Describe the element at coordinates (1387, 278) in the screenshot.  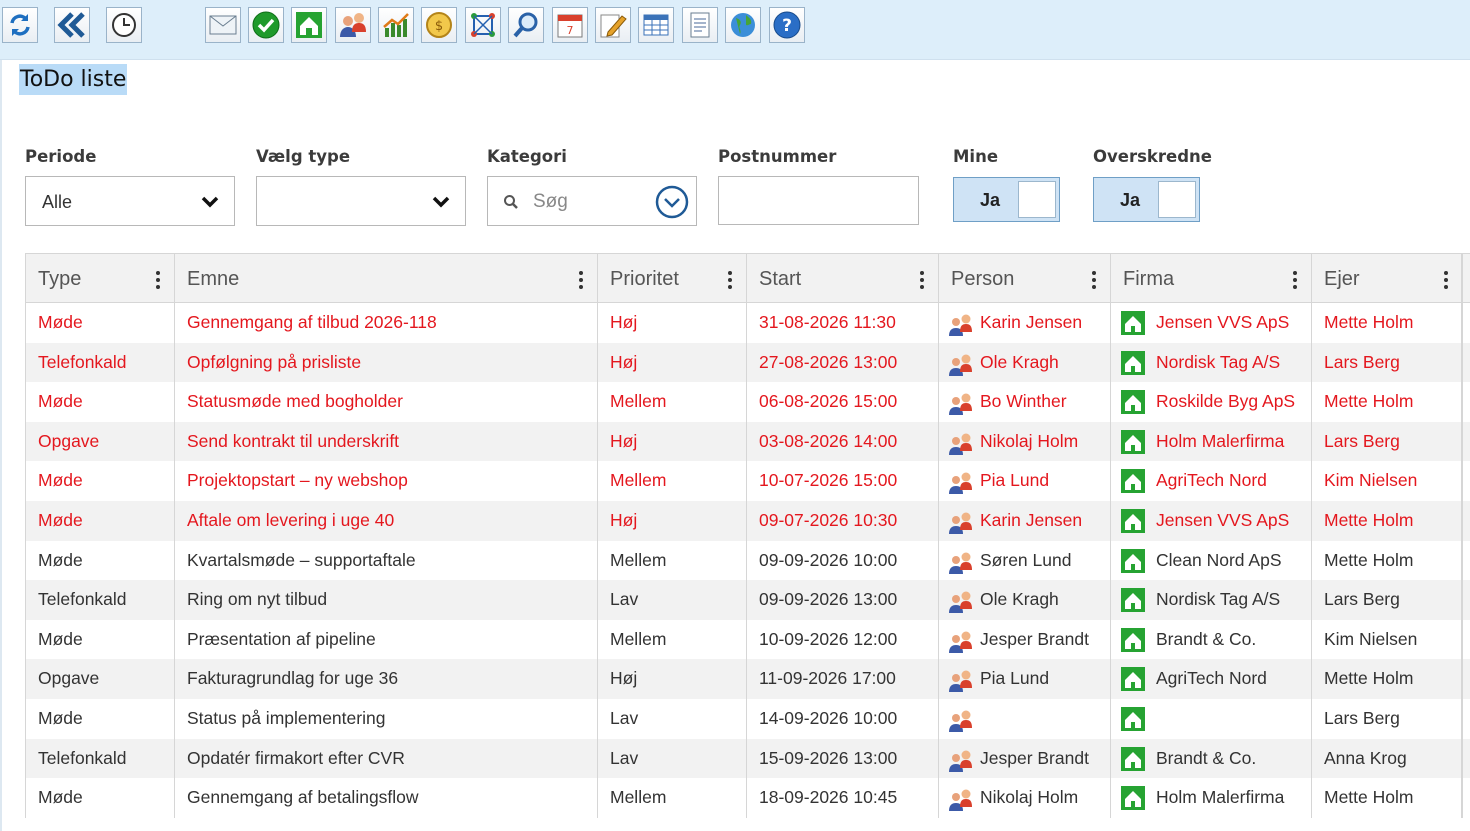
I see `column-header-ejer: Ejer` at that location.